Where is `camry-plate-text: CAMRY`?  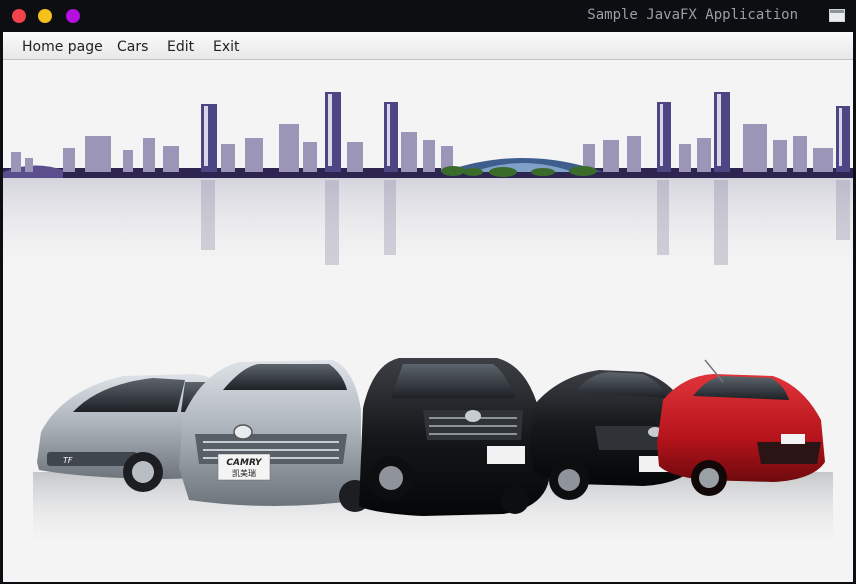
camry-plate-text: CAMRY is located at coordinates (244, 463).